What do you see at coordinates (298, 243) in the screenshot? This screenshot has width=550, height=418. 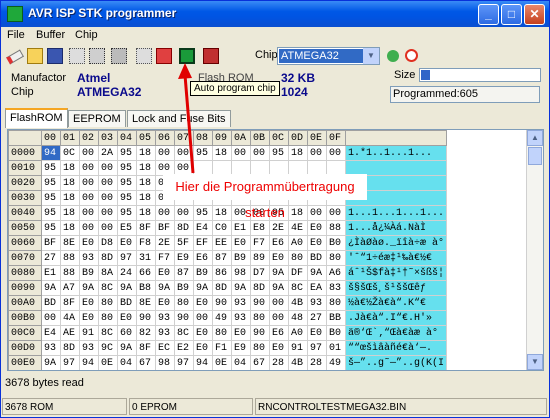 I see `hex-cell: A0` at bounding box center [298, 243].